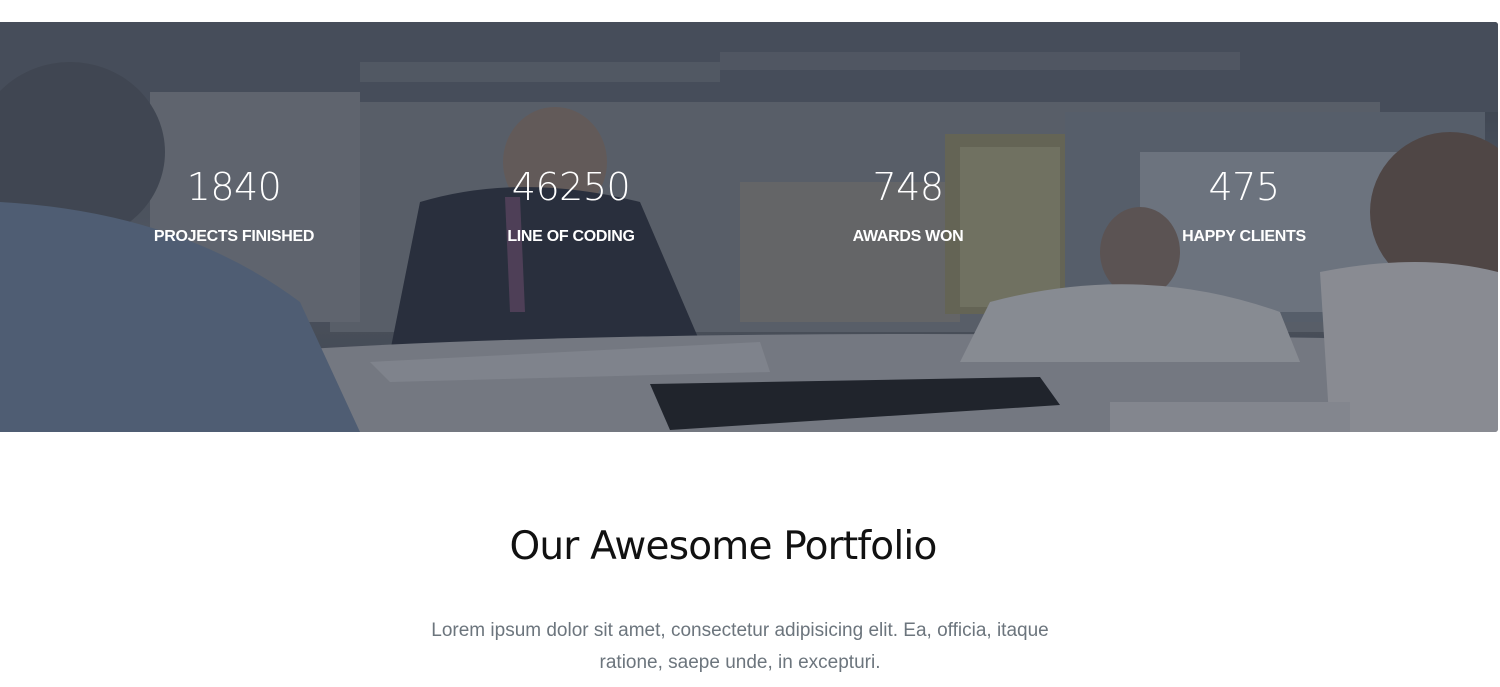 This screenshot has height=687, width=1500. I want to click on stat-awards-won: 748 AWARDS WON, so click(908, 204).